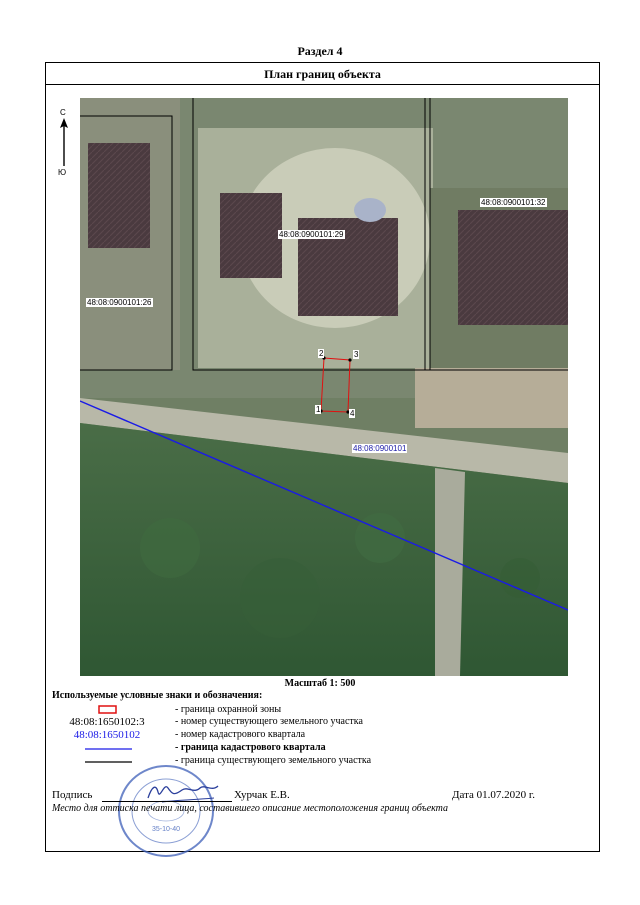 This screenshot has height=905, width=640. What do you see at coordinates (321, 353) in the screenshot?
I see `point-2: 2` at bounding box center [321, 353].